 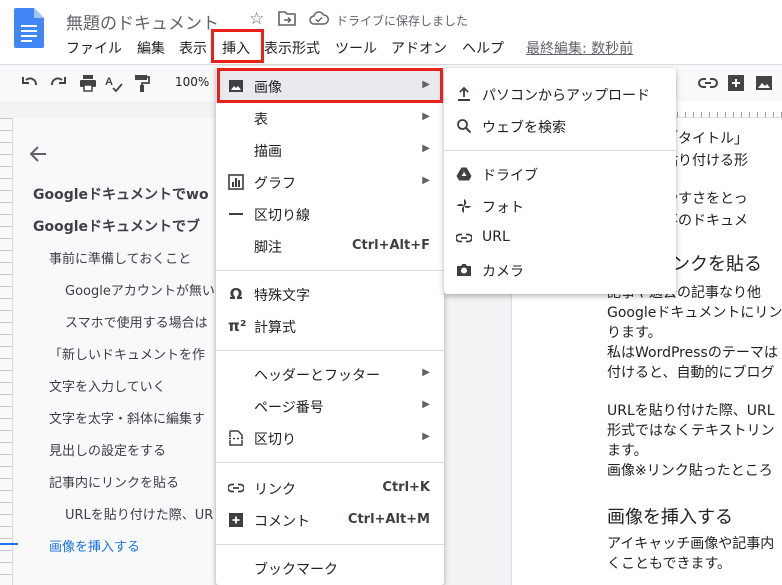 I want to click on zoom-select: 100%, so click(x=192, y=82).